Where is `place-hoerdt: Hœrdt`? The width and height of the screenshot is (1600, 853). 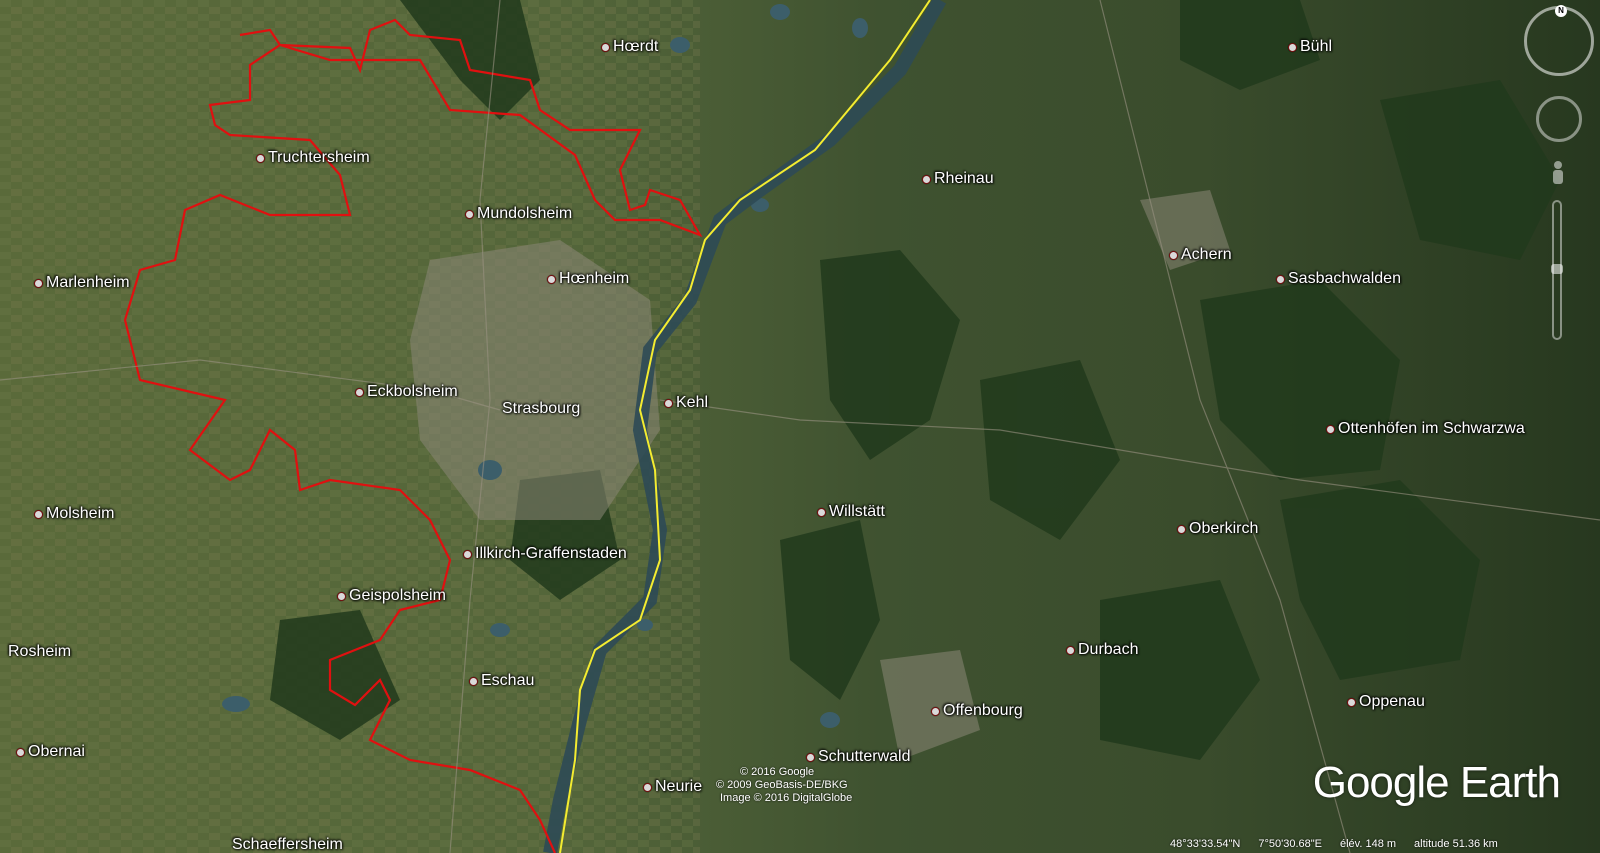 place-hoerdt: Hœrdt is located at coordinates (629, 47).